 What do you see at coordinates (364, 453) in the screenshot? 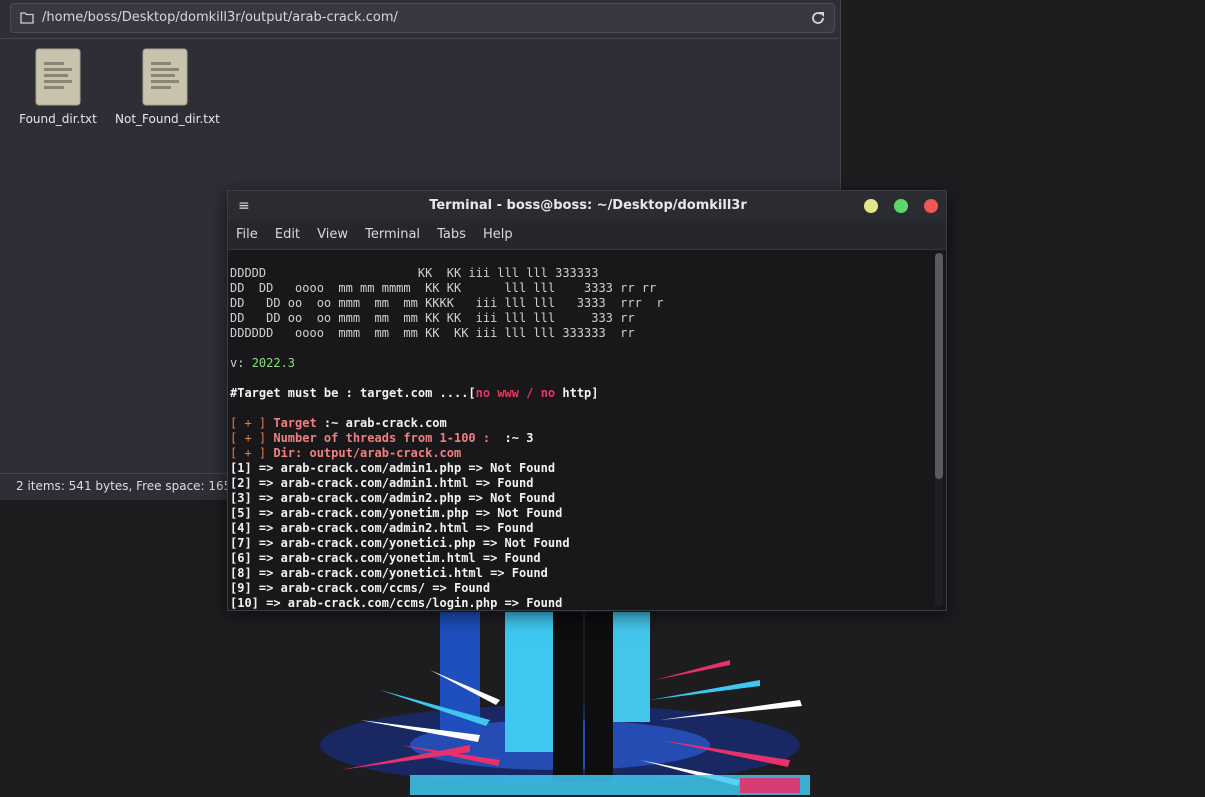
I see `info-label: Dir: output/arab-crack.com` at bounding box center [364, 453].